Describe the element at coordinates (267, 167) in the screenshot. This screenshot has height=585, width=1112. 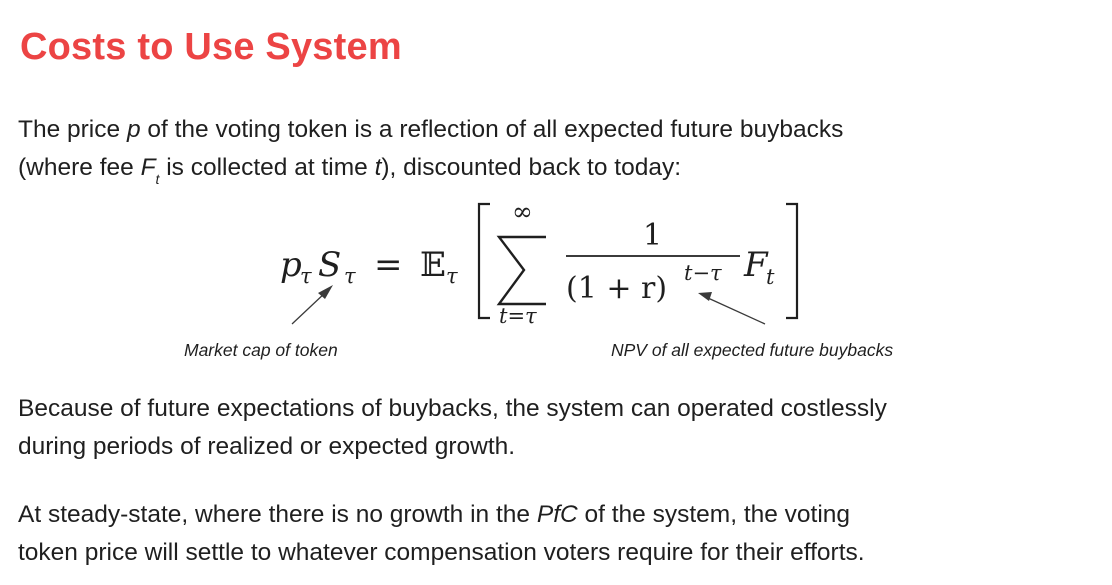
I see `intro-text-2b: is collected at time` at that location.